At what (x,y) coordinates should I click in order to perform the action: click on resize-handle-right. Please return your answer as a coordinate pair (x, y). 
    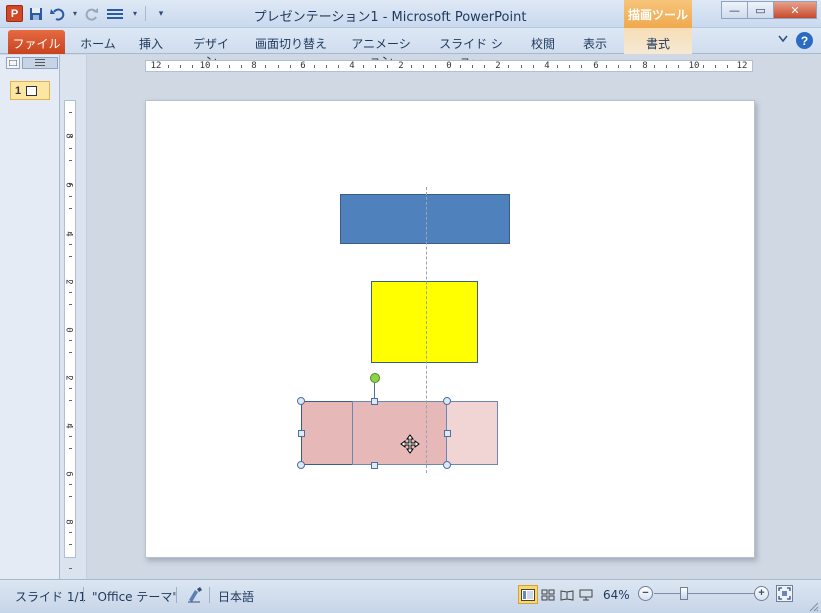
    Looking at the image, I should click on (447, 433).